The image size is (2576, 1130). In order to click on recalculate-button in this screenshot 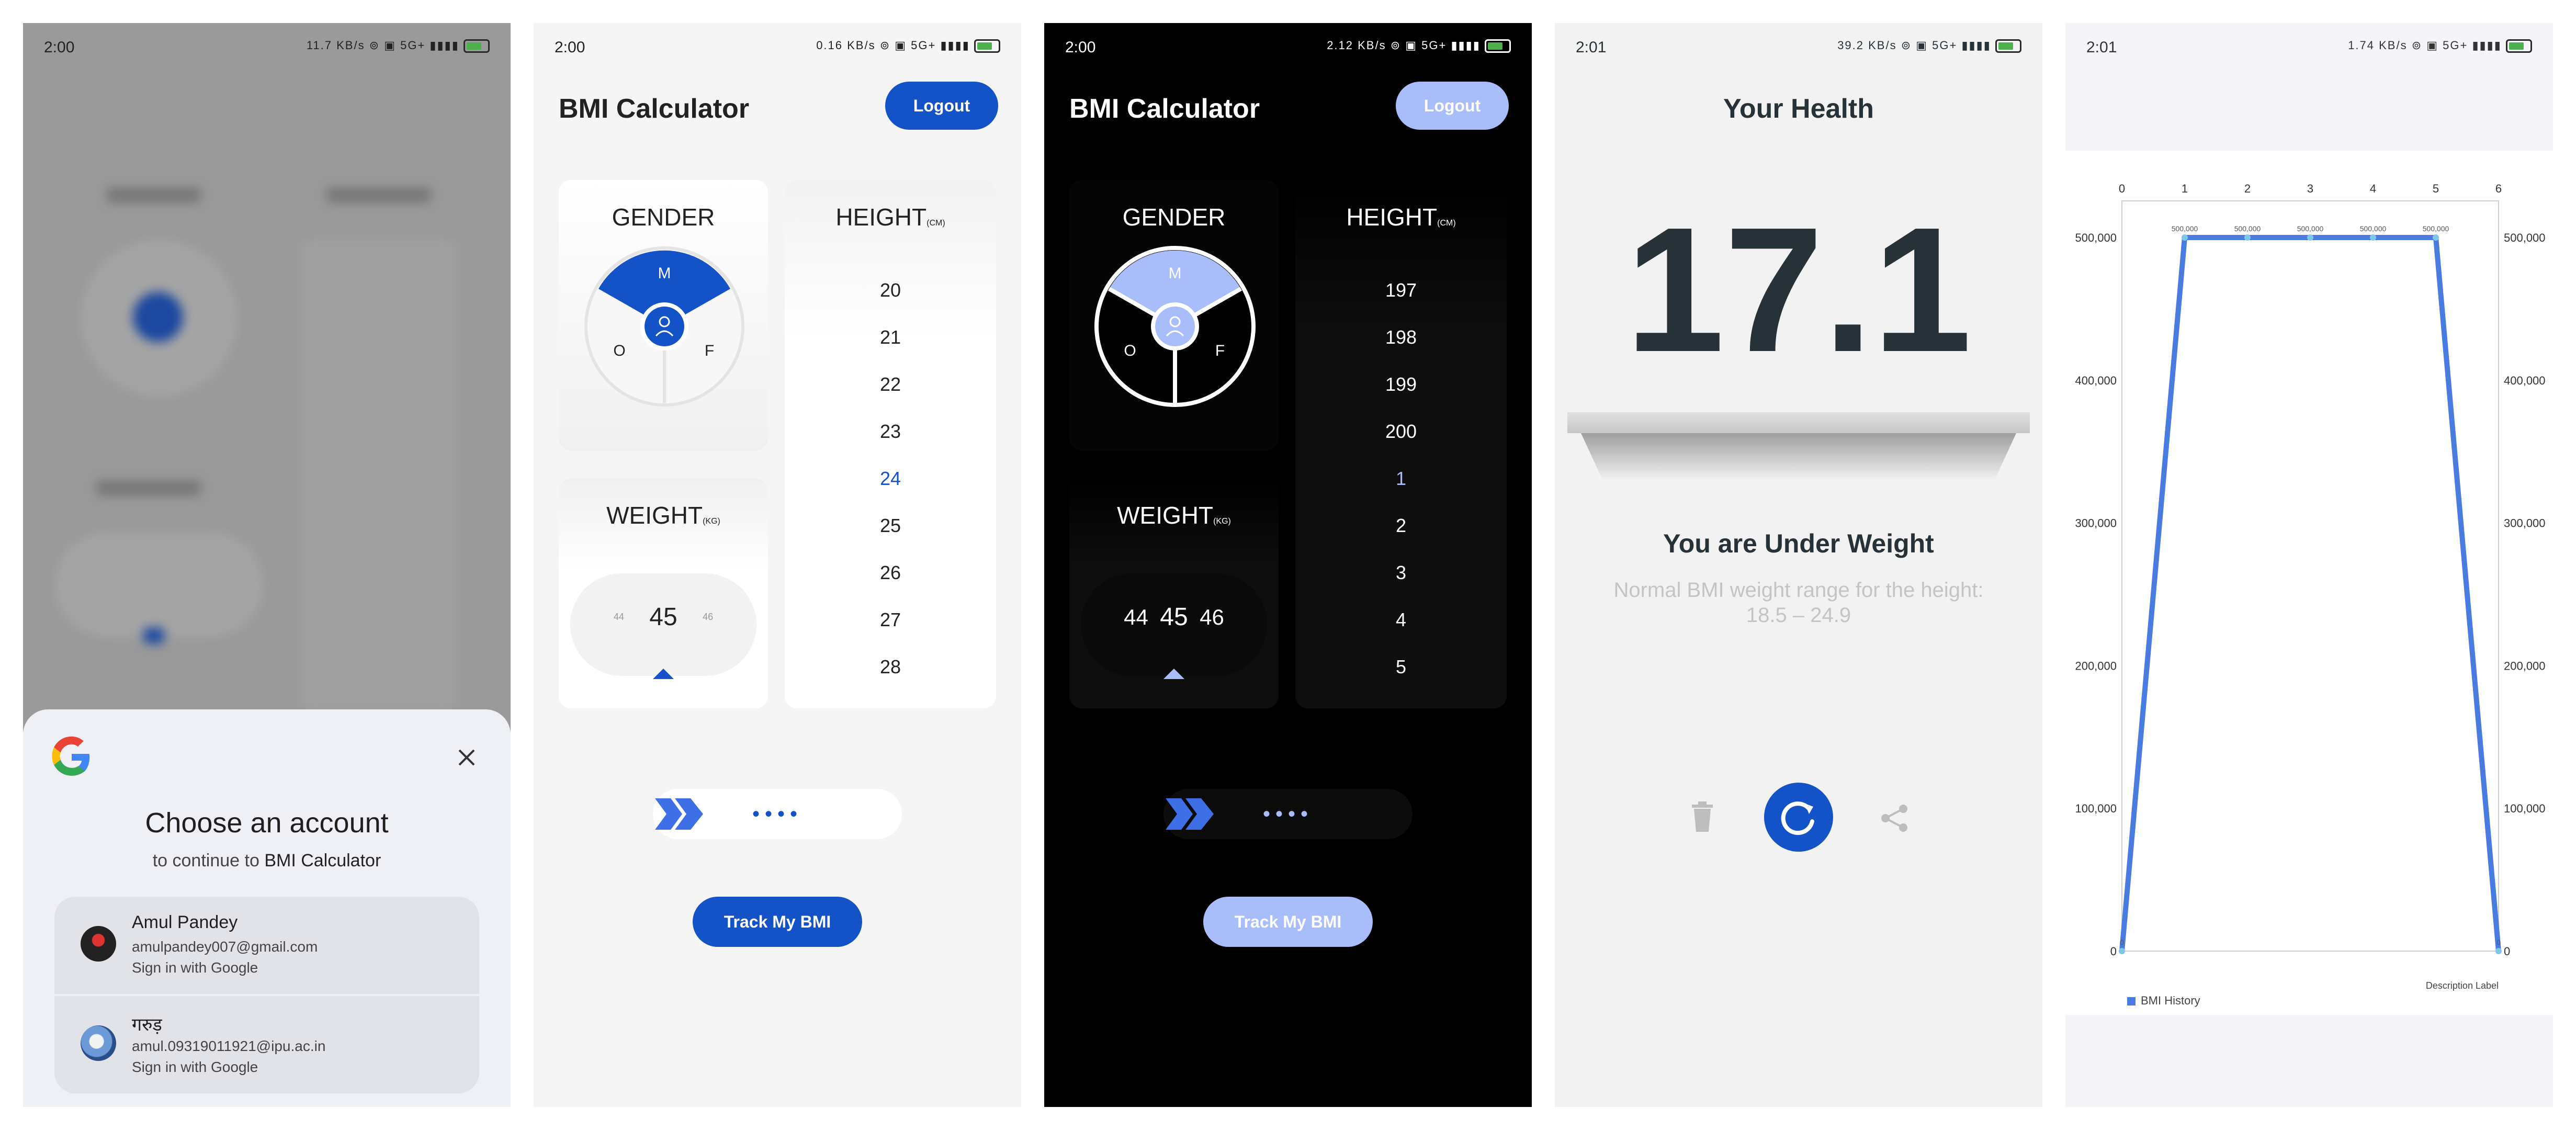, I will do `click(1798, 818)`.